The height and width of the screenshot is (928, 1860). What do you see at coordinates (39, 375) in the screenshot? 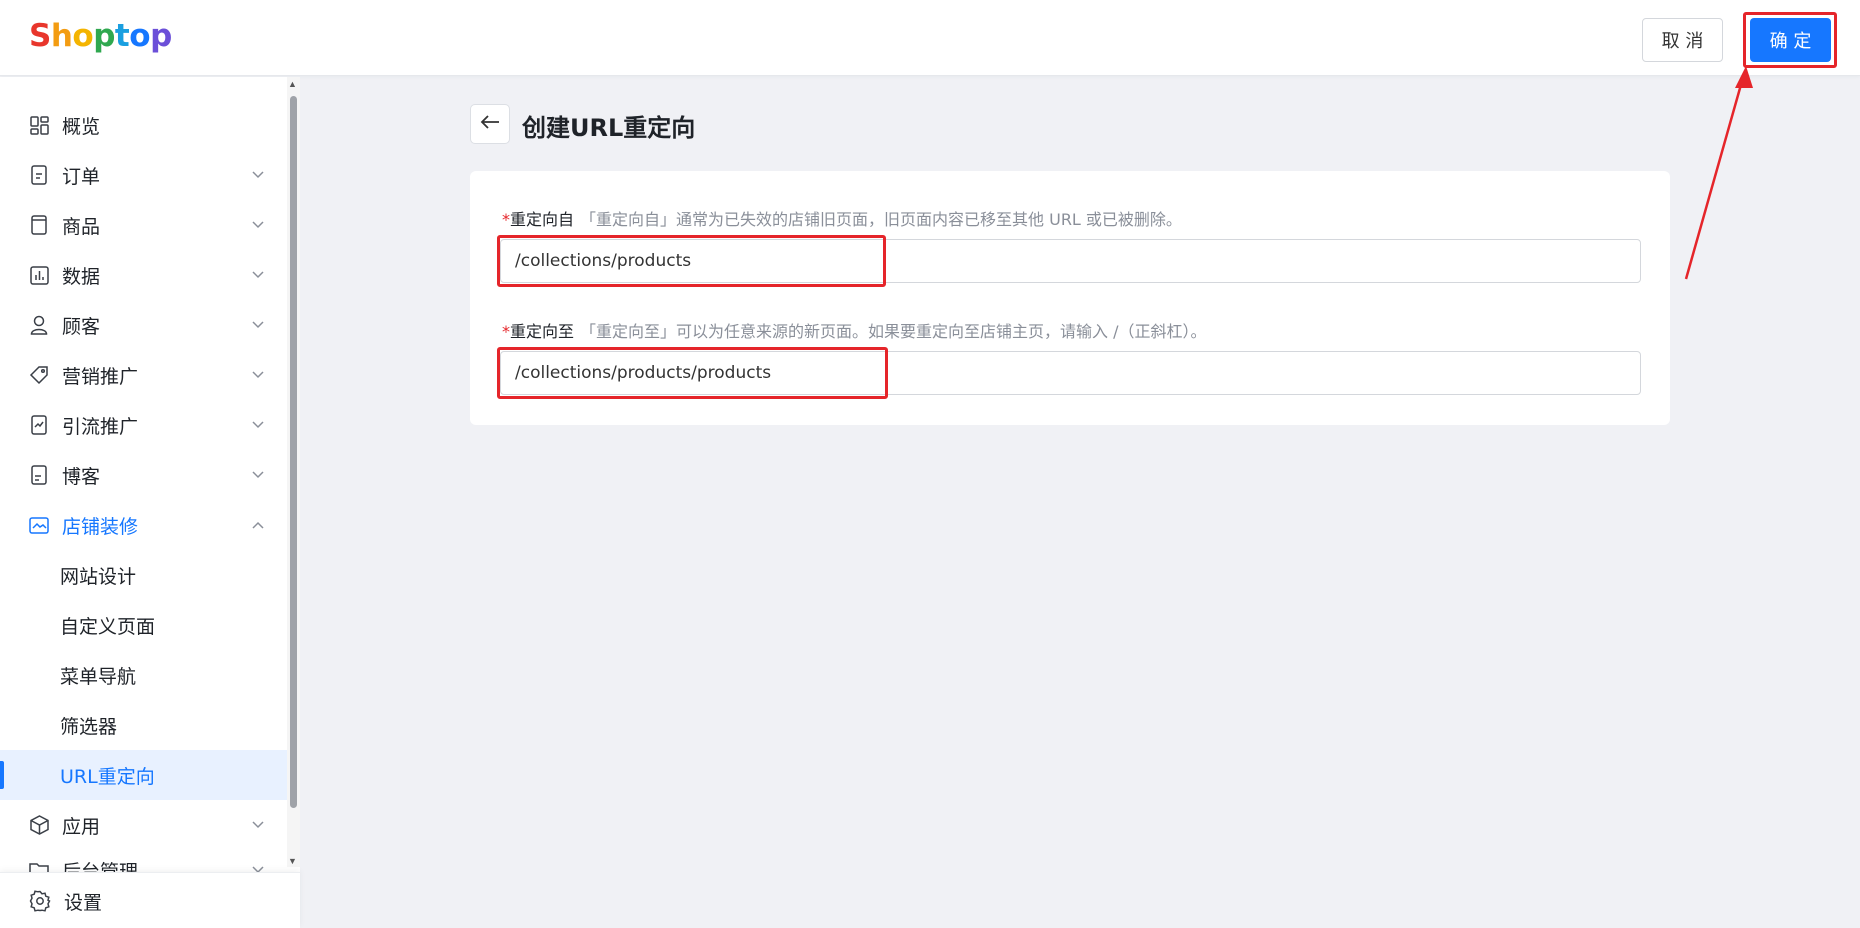
I see `tag-icon` at bounding box center [39, 375].